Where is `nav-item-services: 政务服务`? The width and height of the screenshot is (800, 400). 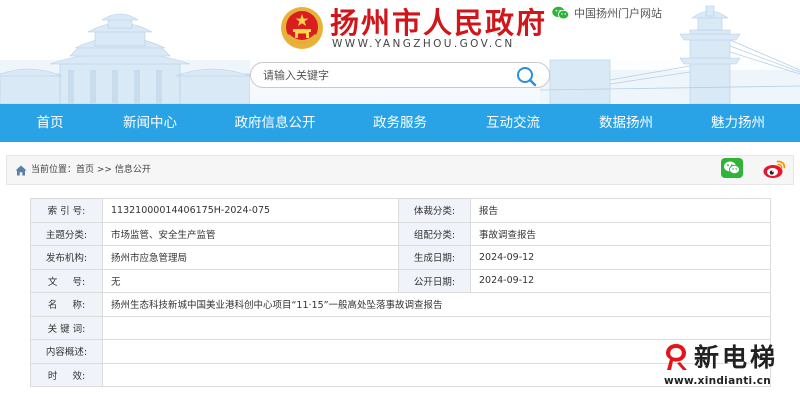
nav-item-services: 政务服务 is located at coordinates (400, 123).